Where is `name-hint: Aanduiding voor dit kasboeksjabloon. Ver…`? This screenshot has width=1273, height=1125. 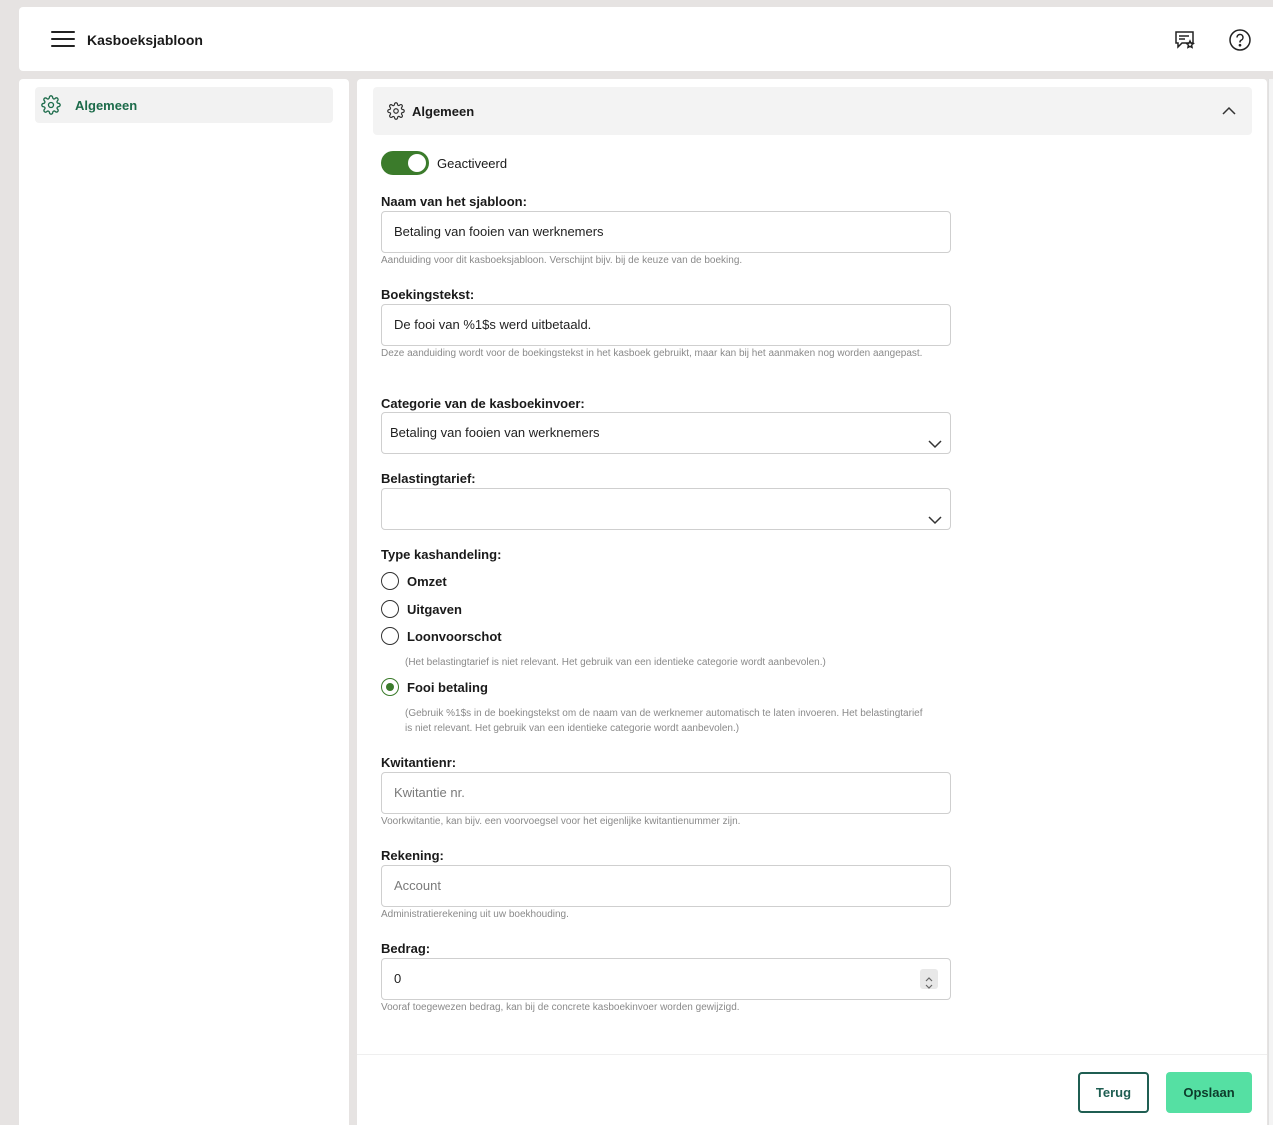
name-hint: Aanduiding voor dit kasboeksjabloon. Ver… is located at coordinates (562, 260).